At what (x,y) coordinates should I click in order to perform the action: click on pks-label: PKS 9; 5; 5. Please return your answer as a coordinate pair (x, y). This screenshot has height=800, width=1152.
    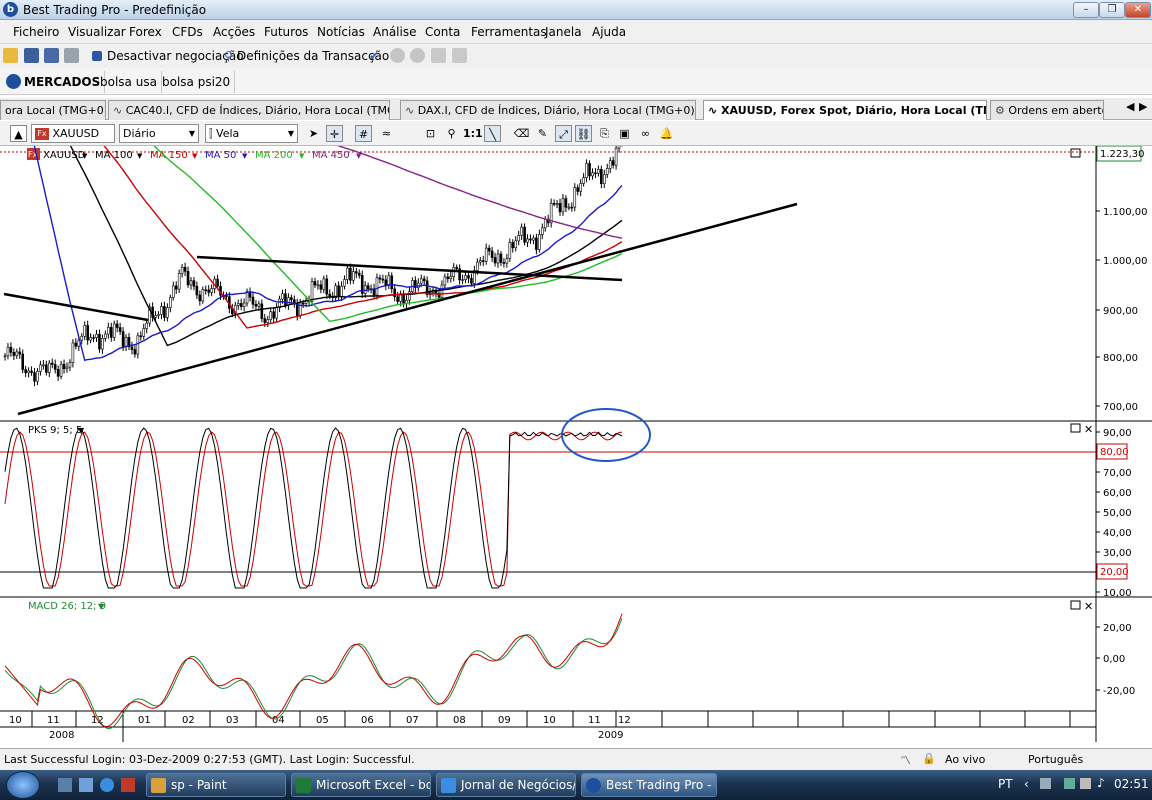
    Looking at the image, I should click on (55, 430).